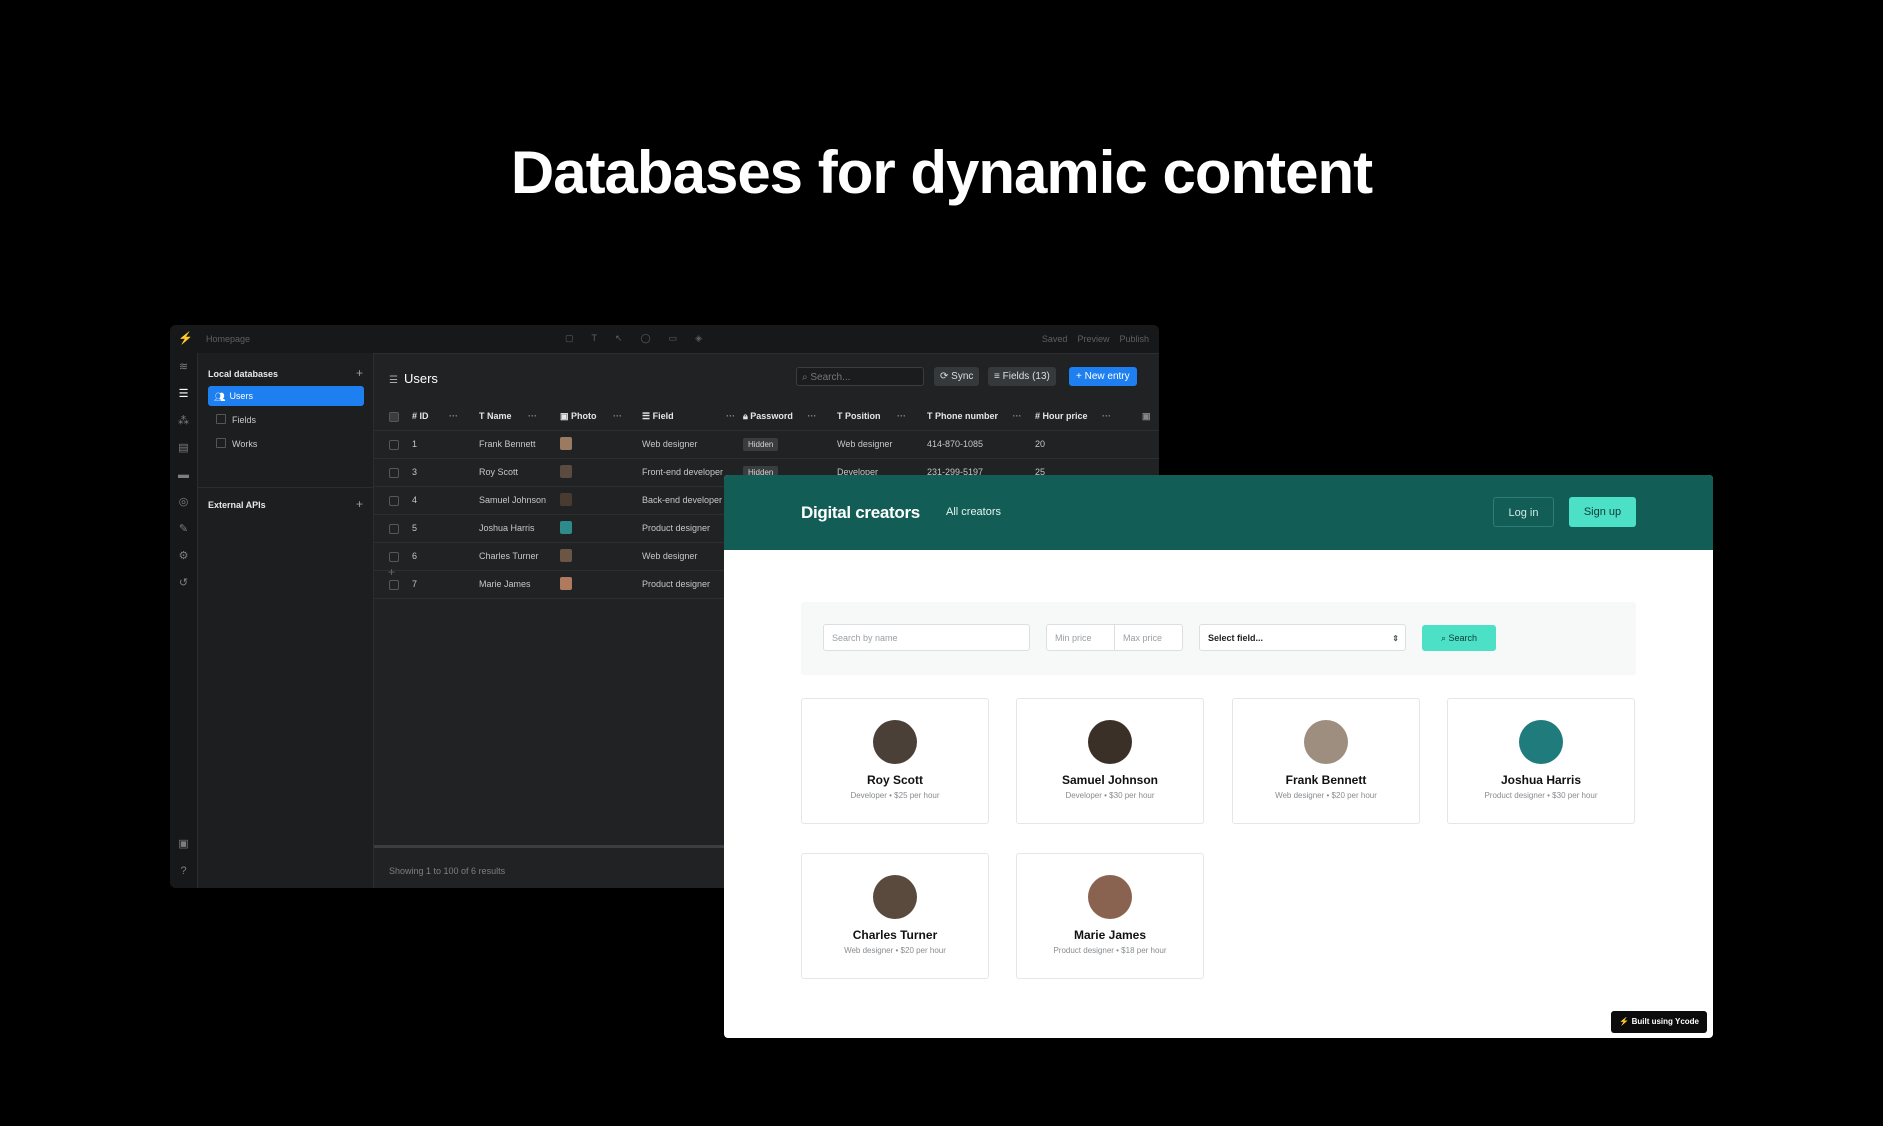 Image resolution: width=1883 pixels, height=1126 pixels. I want to click on components-icon: ⁂, so click(183, 421).